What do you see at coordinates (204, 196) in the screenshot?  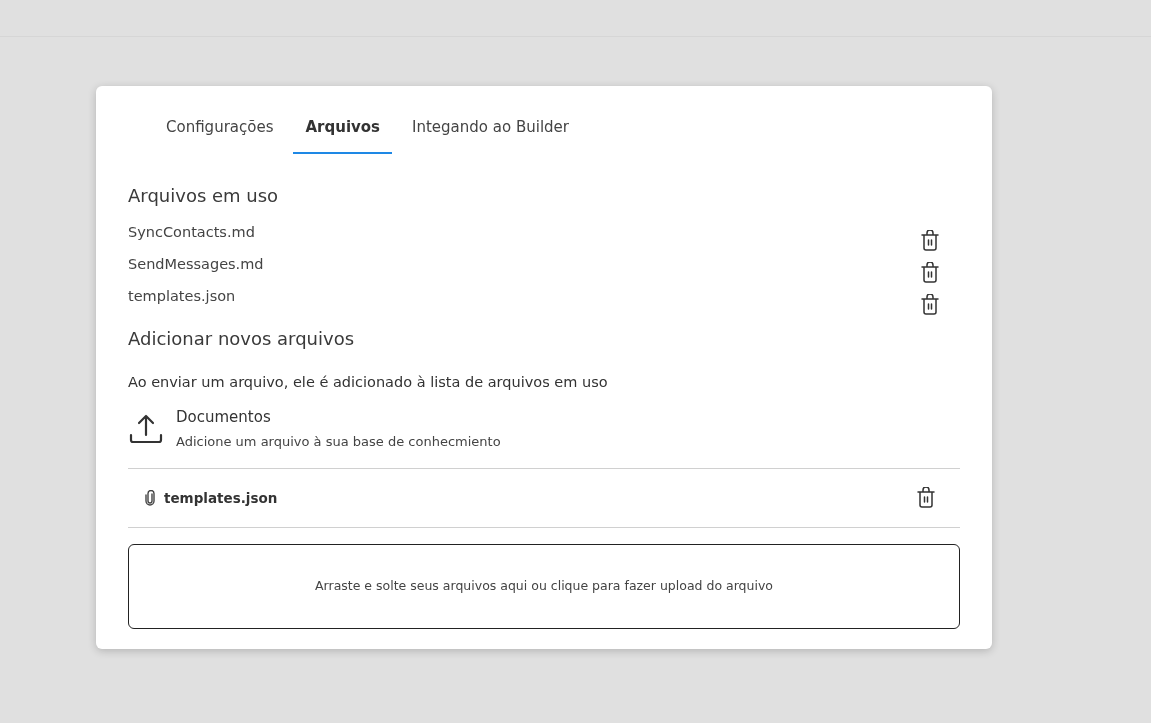 I see `section-title: Arquivos em uso` at bounding box center [204, 196].